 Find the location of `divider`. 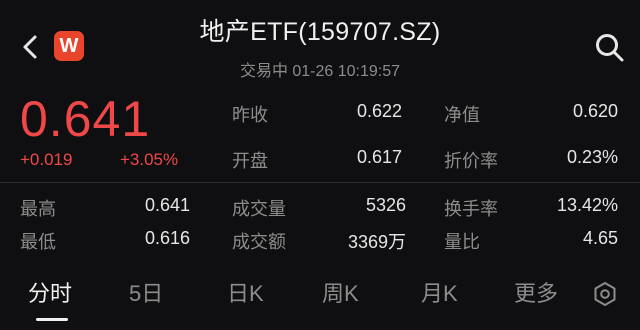

divider is located at coordinates (320, 182).